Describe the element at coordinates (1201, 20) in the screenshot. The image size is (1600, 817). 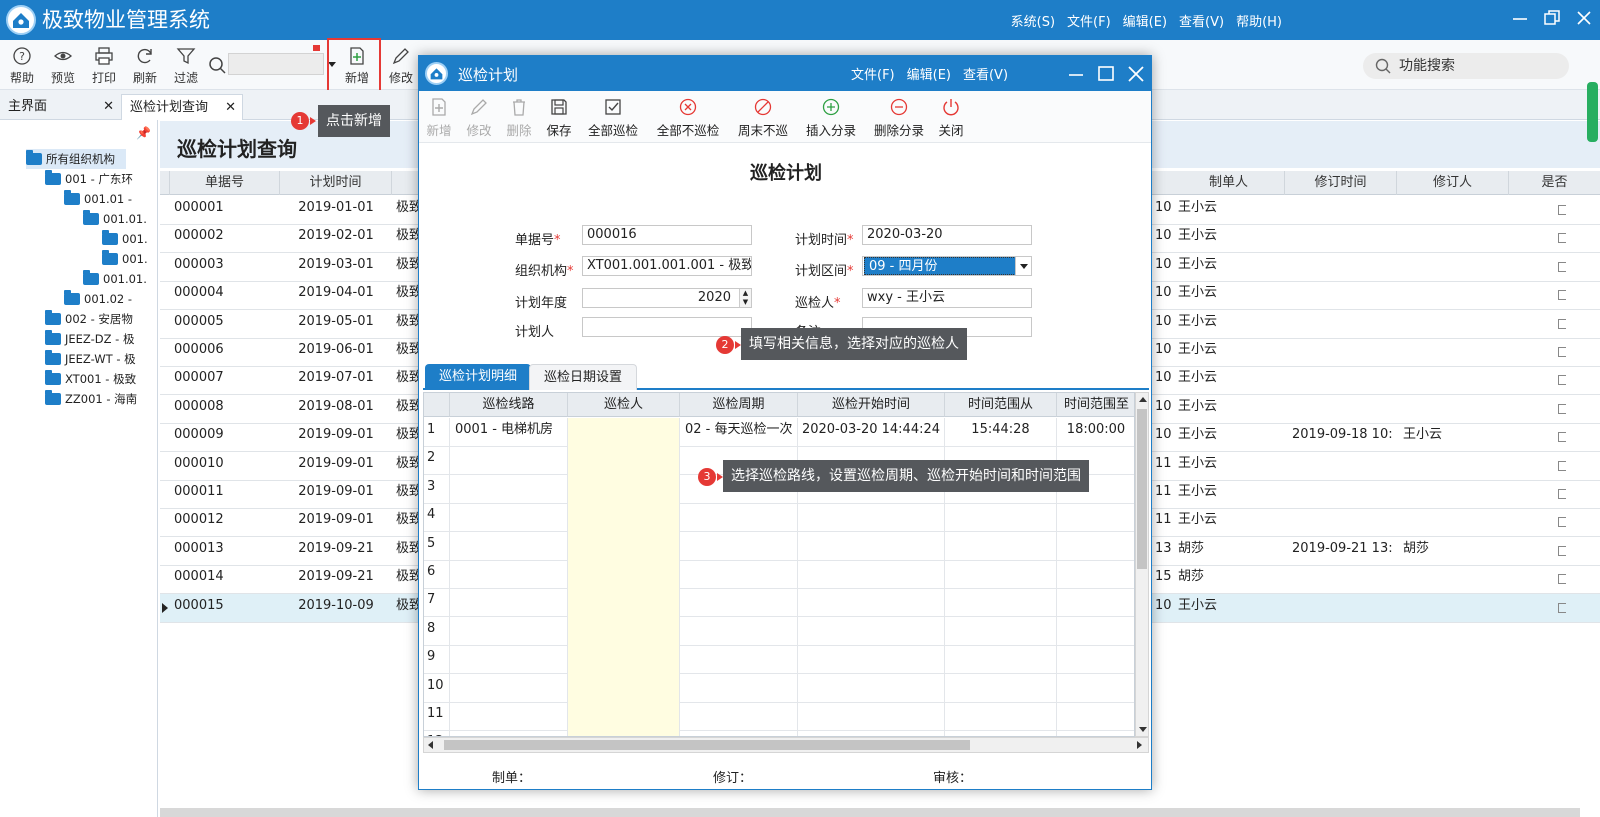
I see `menu-view: 查看(V)` at that location.